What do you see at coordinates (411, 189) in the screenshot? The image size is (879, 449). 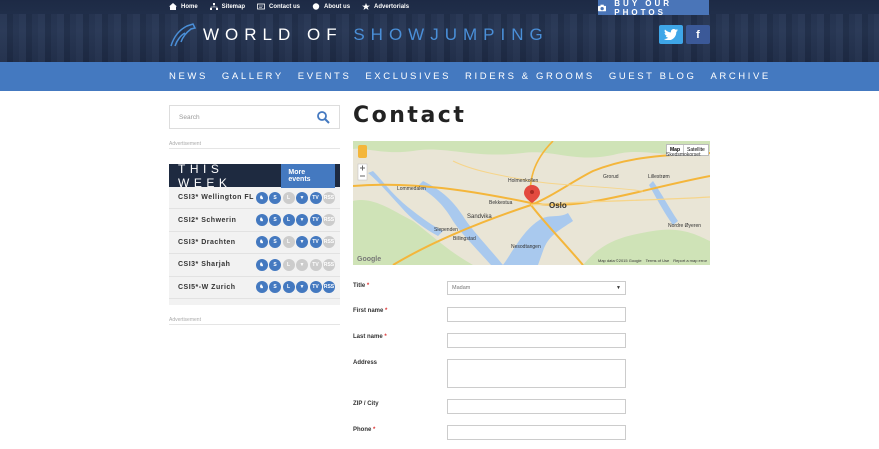 I see `map-place: Lommedalen` at bounding box center [411, 189].